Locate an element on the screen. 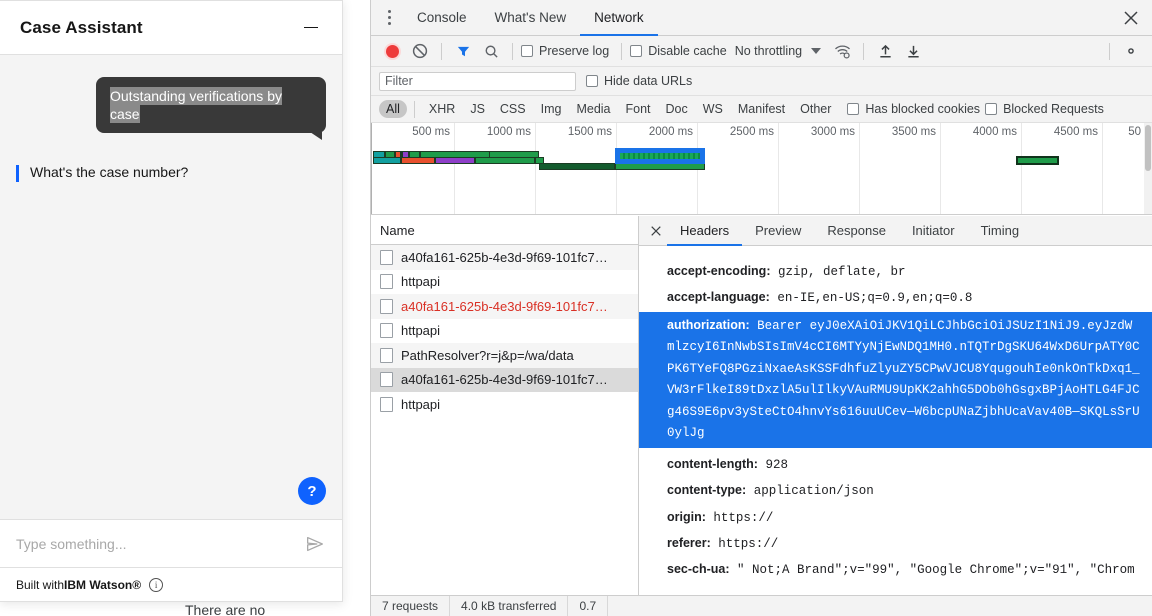 The height and width of the screenshot is (616, 1152). info-icon: i is located at coordinates (156, 584).